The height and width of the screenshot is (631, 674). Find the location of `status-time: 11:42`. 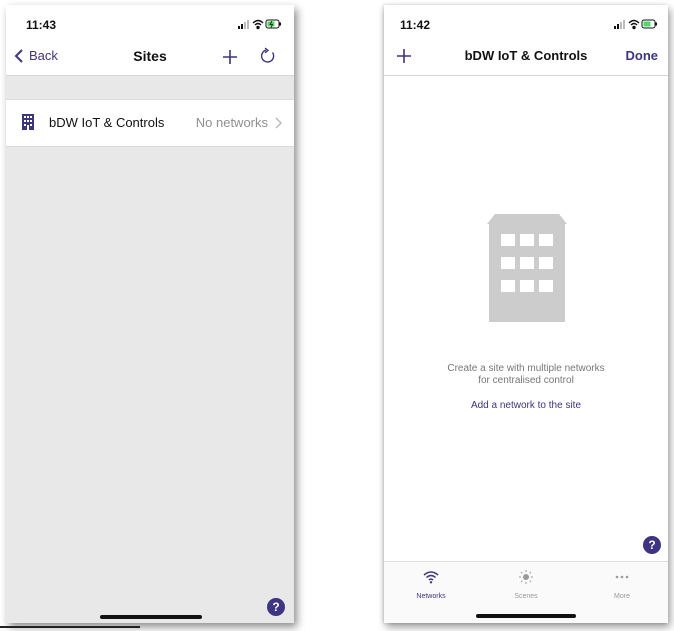

status-time: 11:42 is located at coordinates (415, 25).